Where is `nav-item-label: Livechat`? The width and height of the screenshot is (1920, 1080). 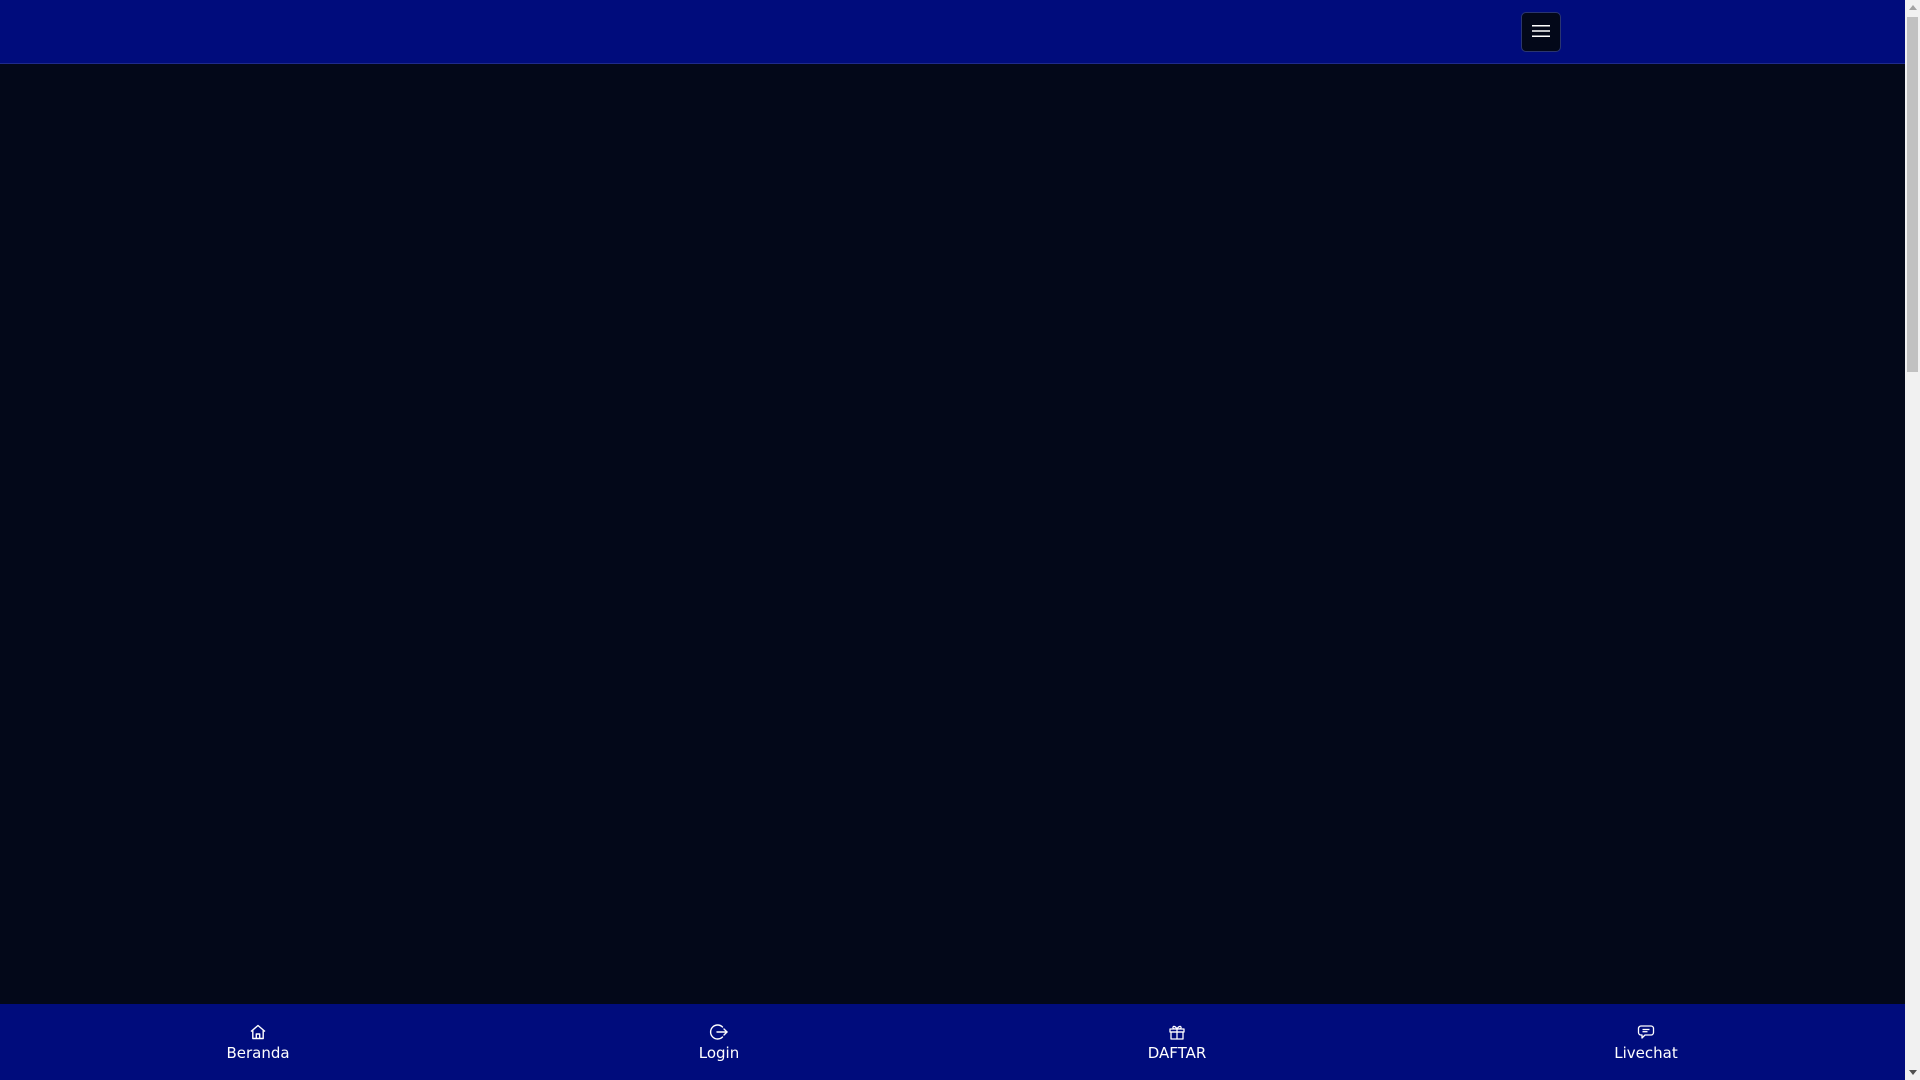 nav-item-label: Livechat is located at coordinates (1646, 1053).